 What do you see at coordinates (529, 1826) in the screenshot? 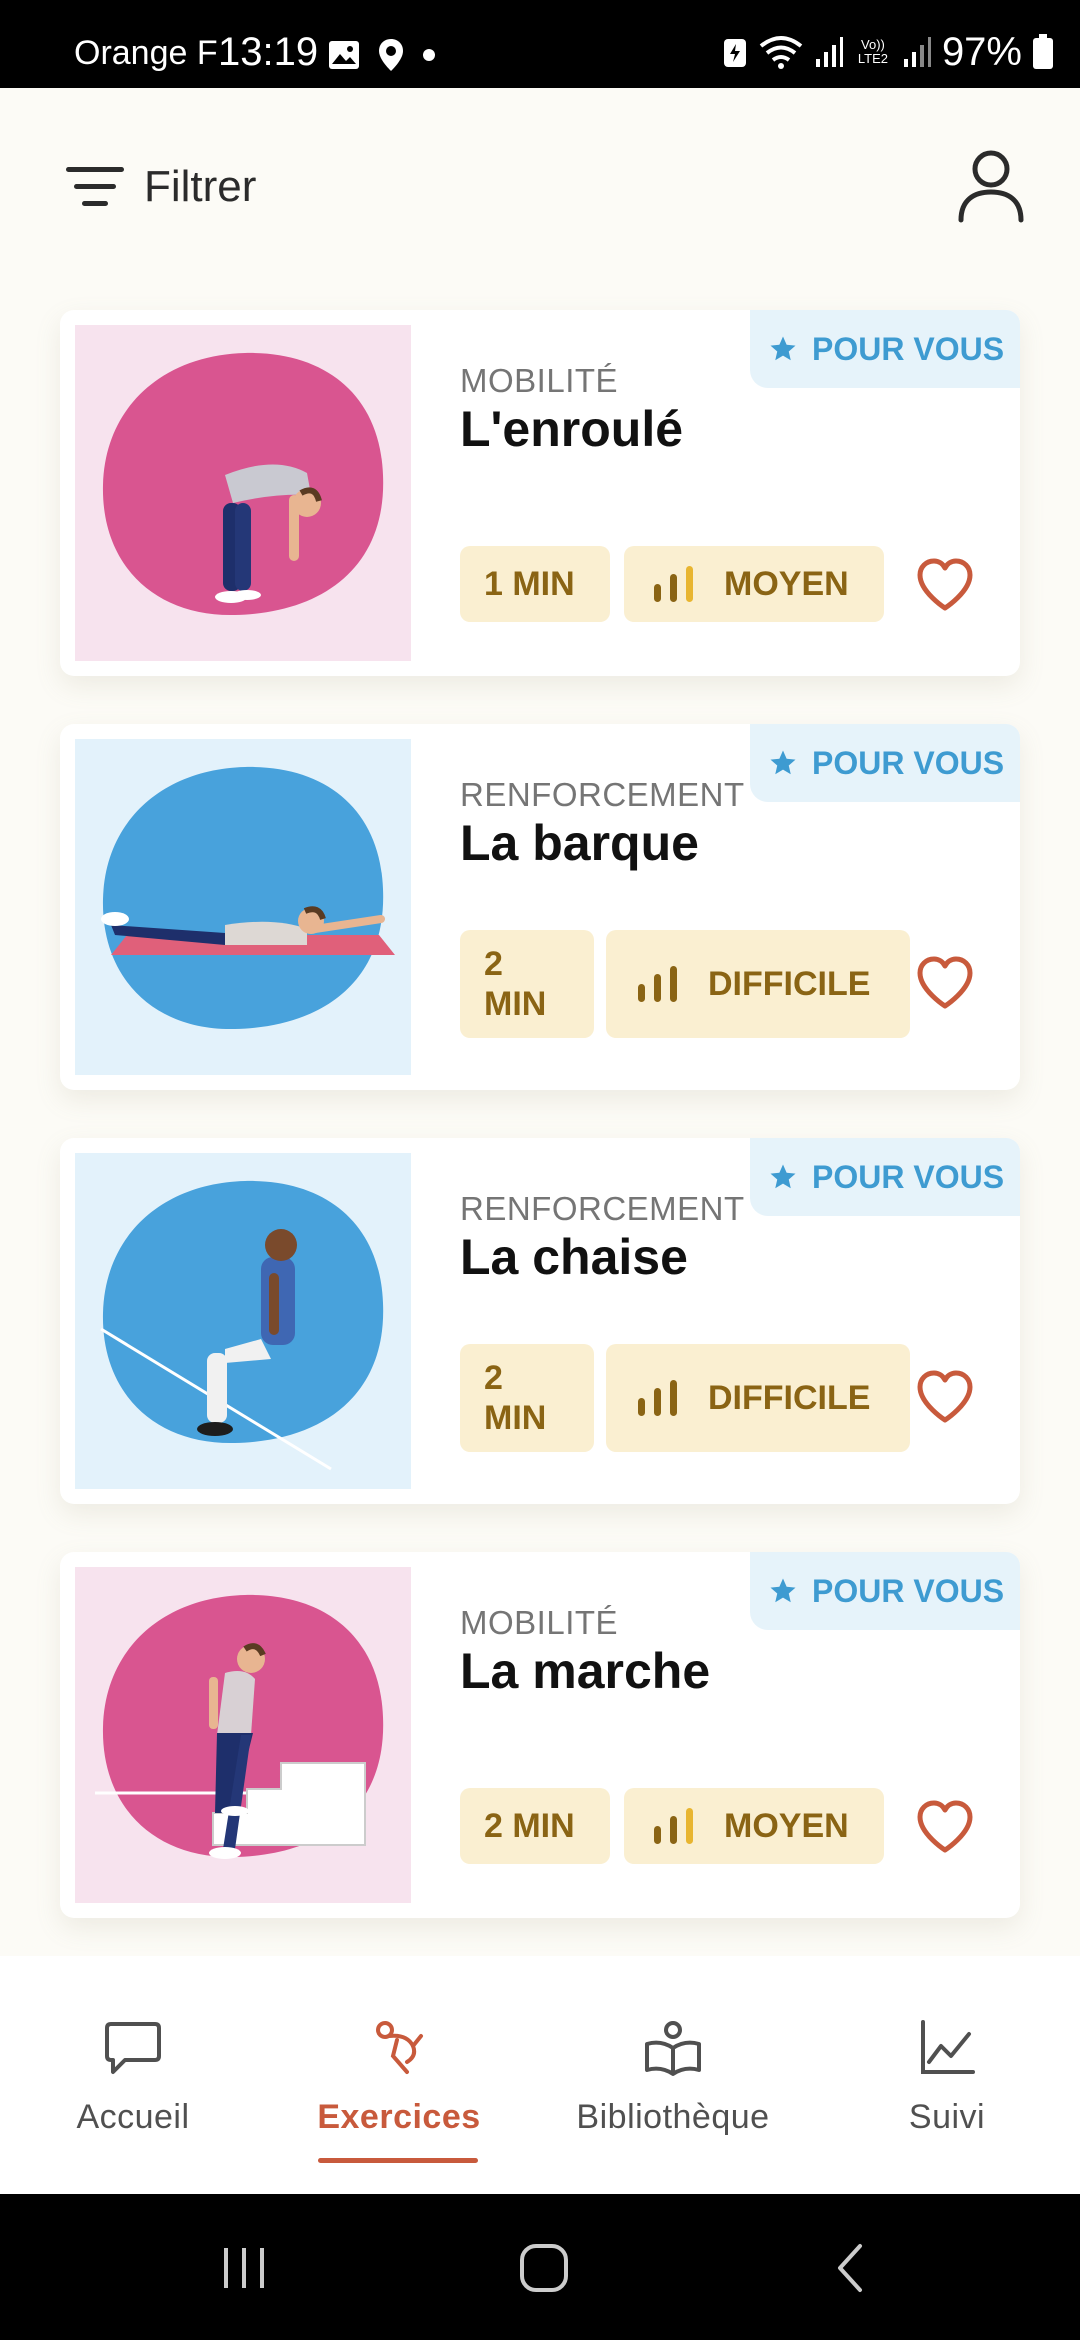
I see `duration-label: 2 MIN` at bounding box center [529, 1826].